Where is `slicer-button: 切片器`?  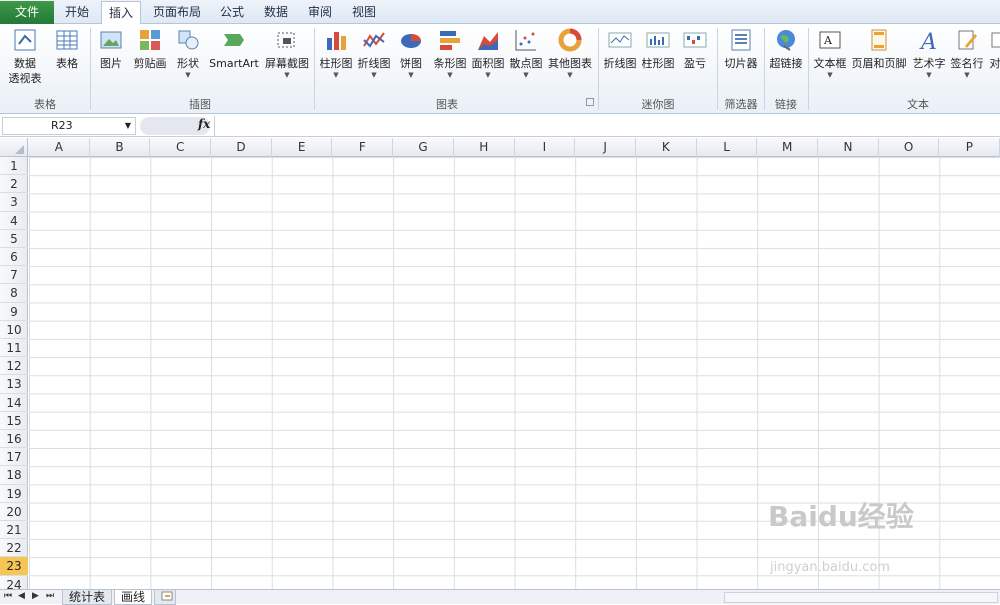 slicer-button: 切片器 is located at coordinates (741, 49).